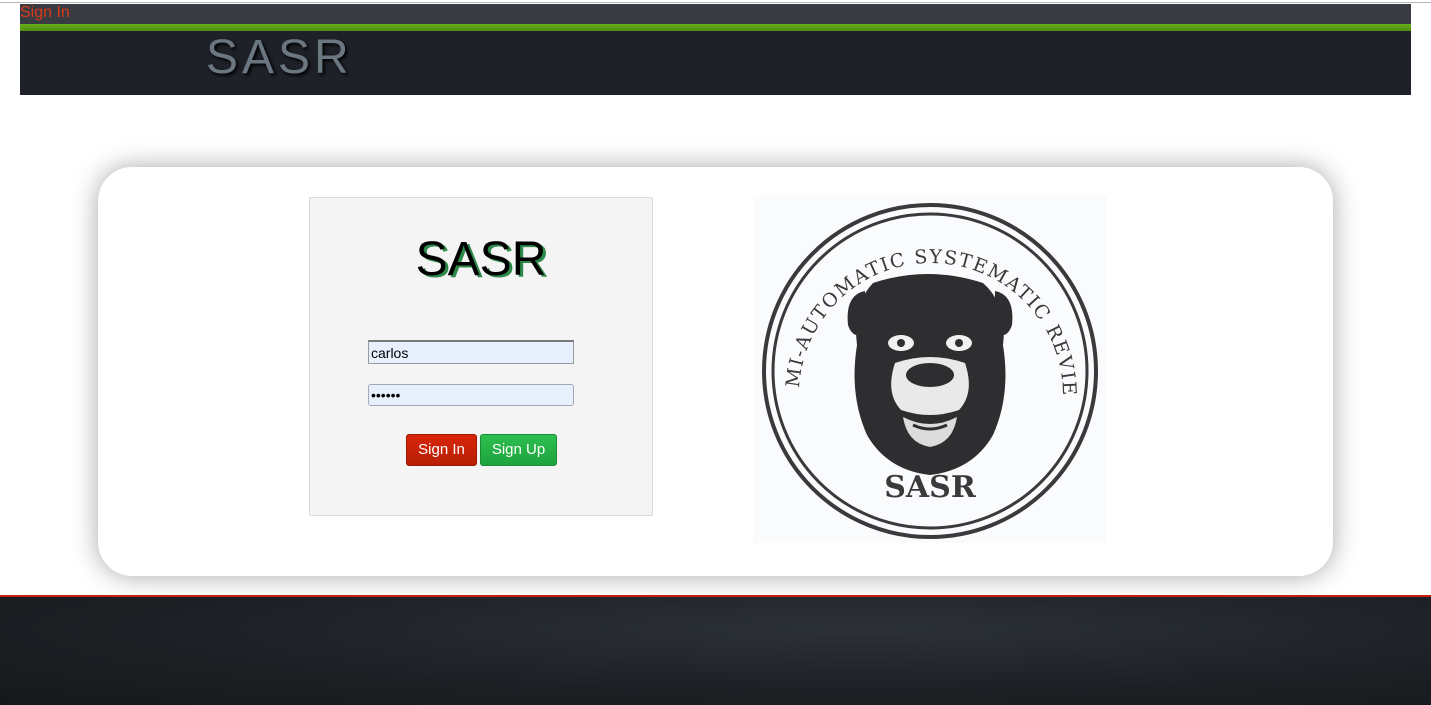 This screenshot has height=705, width=1431. What do you see at coordinates (930, 369) in the screenshot?
I see `sasr-emblem-logo: SEMI-AUTOMATIC SYSTEMATIC REVIEW SASR` at bounding box center [930, 369].